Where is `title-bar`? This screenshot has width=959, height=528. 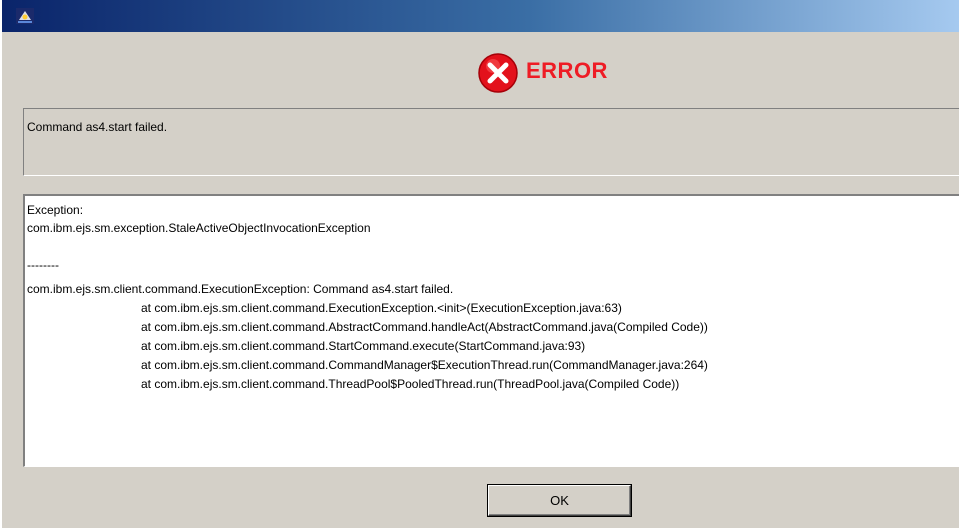
title-bar is located at coordinates (480, 16).